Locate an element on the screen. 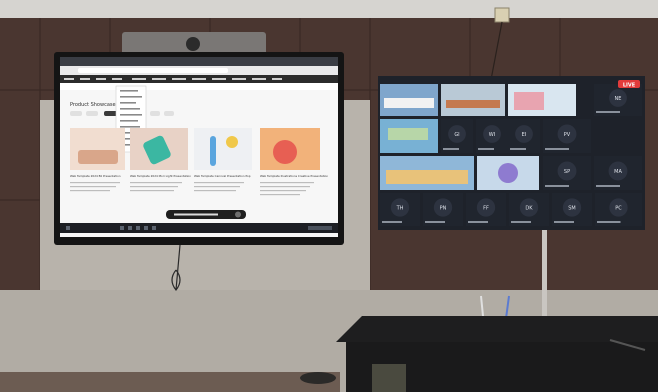 Image resolution: width=658 pixels, height=392 pixels. wall-stand-pole is located at coordinates (544, 275).